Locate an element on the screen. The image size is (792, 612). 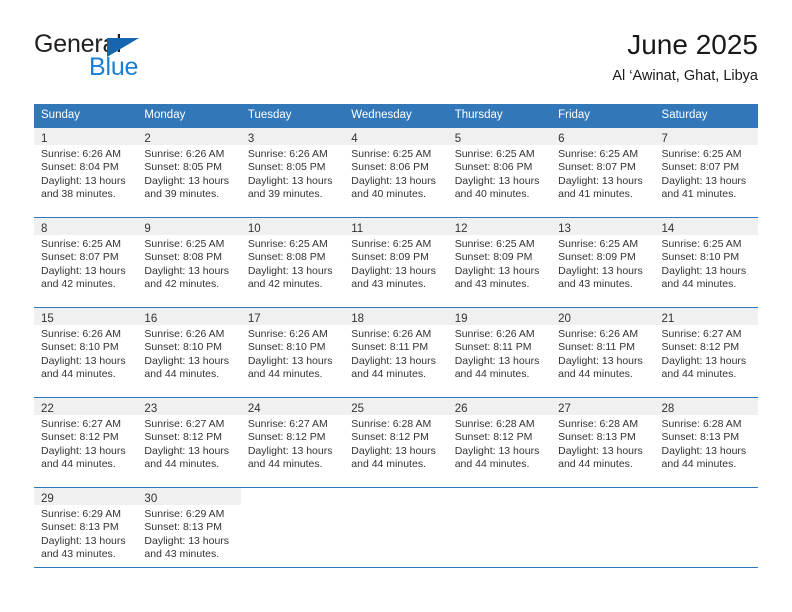
day-number-band: 24 is located at coordinates (292, 406).